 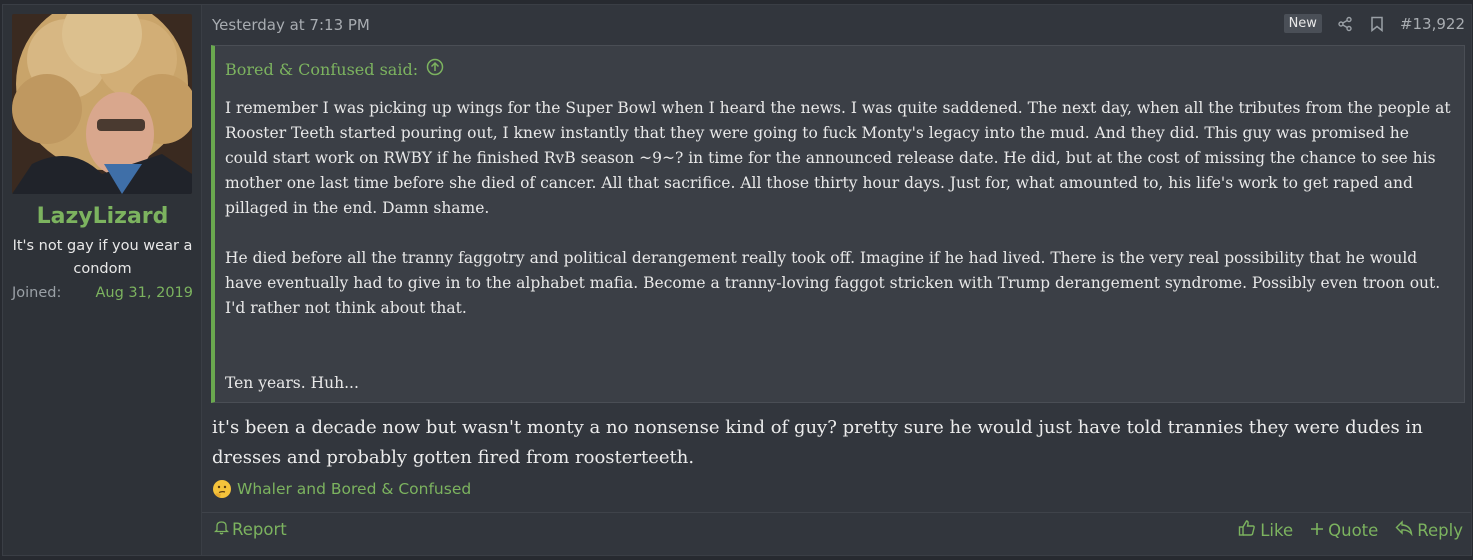 I want to click on user-title: It's not gay if you wear a condom, so click(x=102, y=257).